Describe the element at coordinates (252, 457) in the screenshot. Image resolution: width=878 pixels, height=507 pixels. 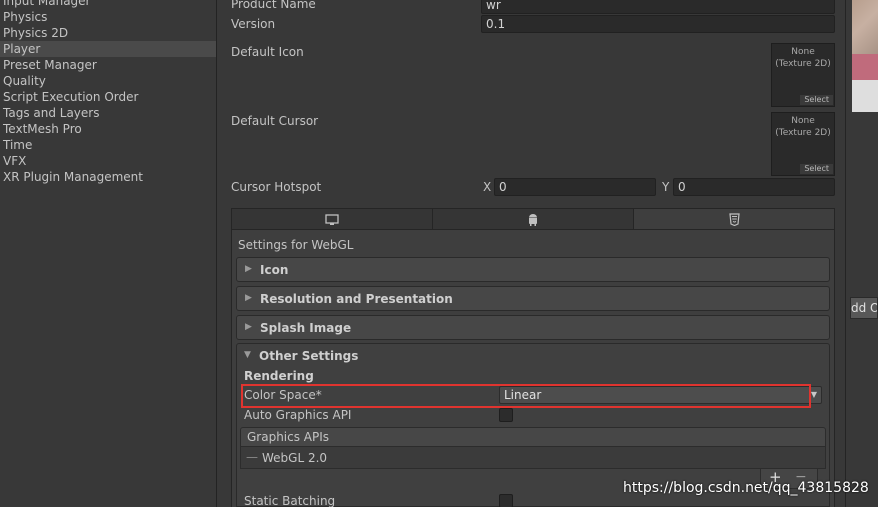
I see `drag-handle-icon: —` at that location.